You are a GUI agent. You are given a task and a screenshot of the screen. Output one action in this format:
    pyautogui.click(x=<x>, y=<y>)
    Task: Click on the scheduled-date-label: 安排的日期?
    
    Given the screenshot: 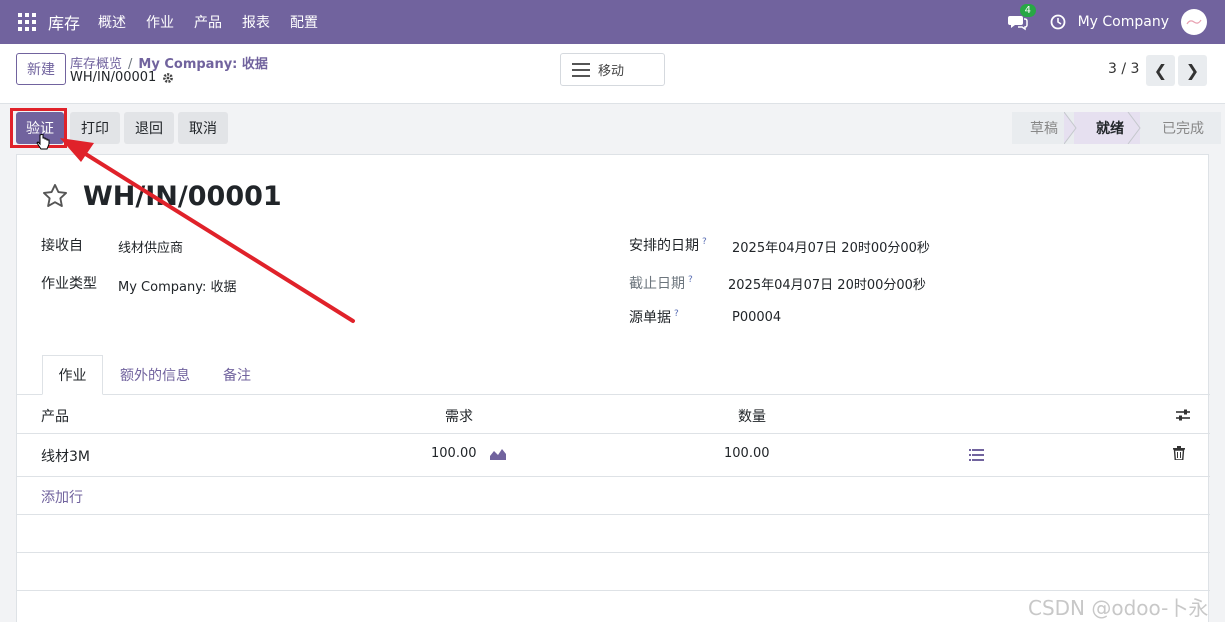 What is the action you would take?
    pyautogui.click(x=668, y=245)
    